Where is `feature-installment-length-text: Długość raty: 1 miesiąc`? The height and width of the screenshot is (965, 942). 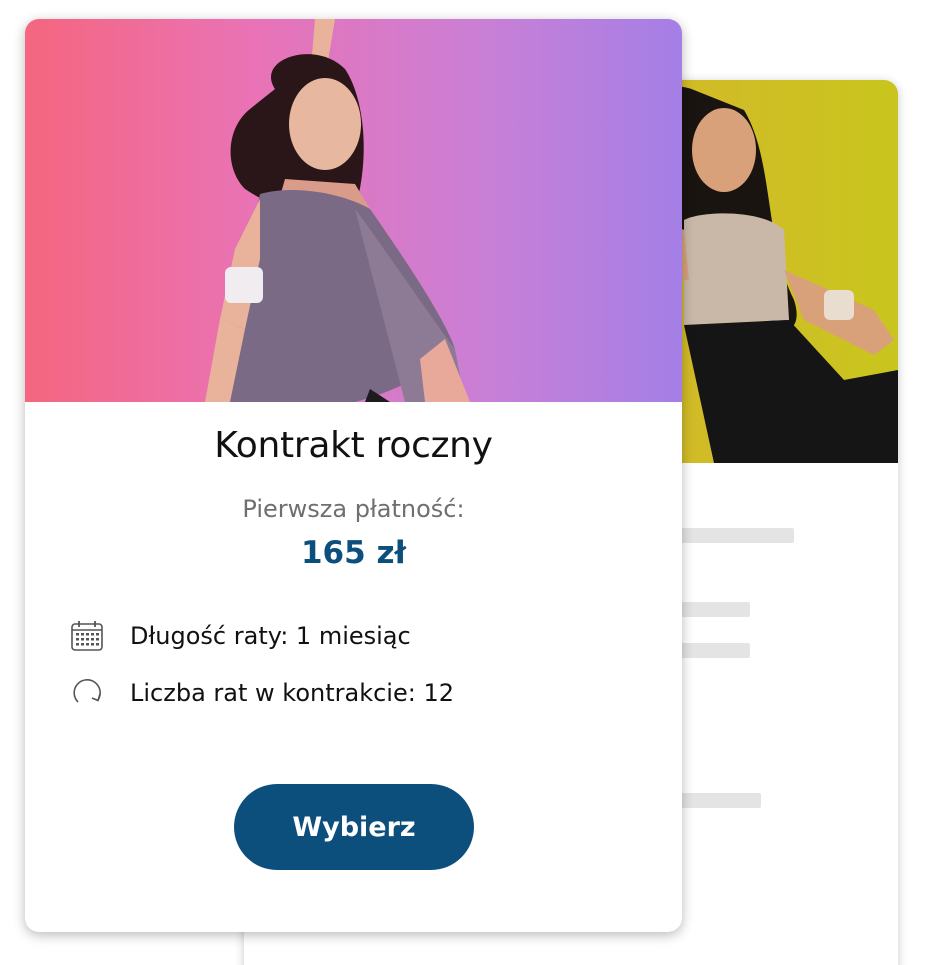 feature-installment-length-text: Długość raty: 1 miesiąc is located at coordinates (270, 636).